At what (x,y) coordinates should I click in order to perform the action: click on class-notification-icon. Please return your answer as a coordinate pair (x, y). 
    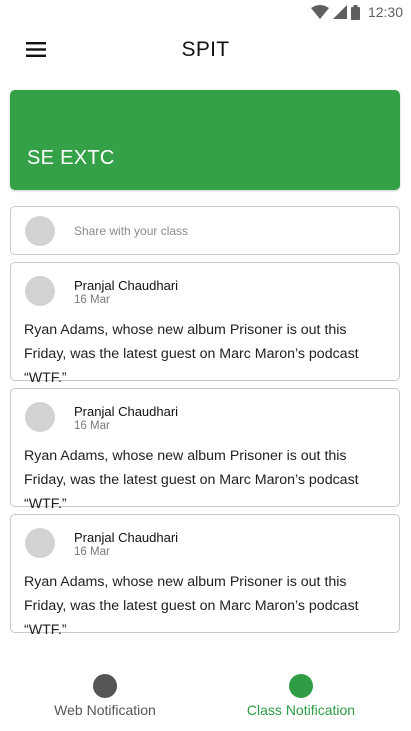
    Looking at the image, I should click on (301, 686).